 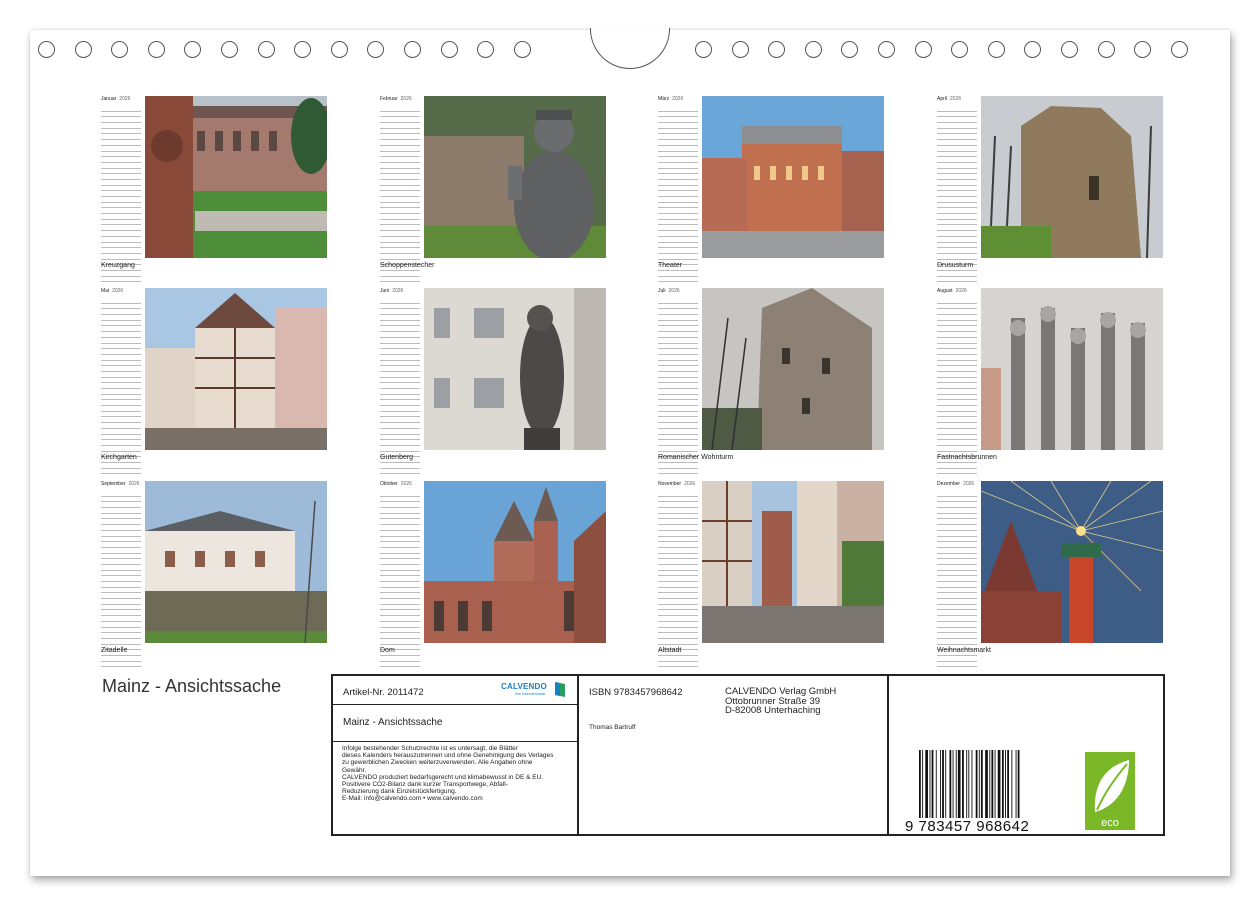 I want to click on month-september: September 2026 Zitadelle, so click(x=216, y=574).